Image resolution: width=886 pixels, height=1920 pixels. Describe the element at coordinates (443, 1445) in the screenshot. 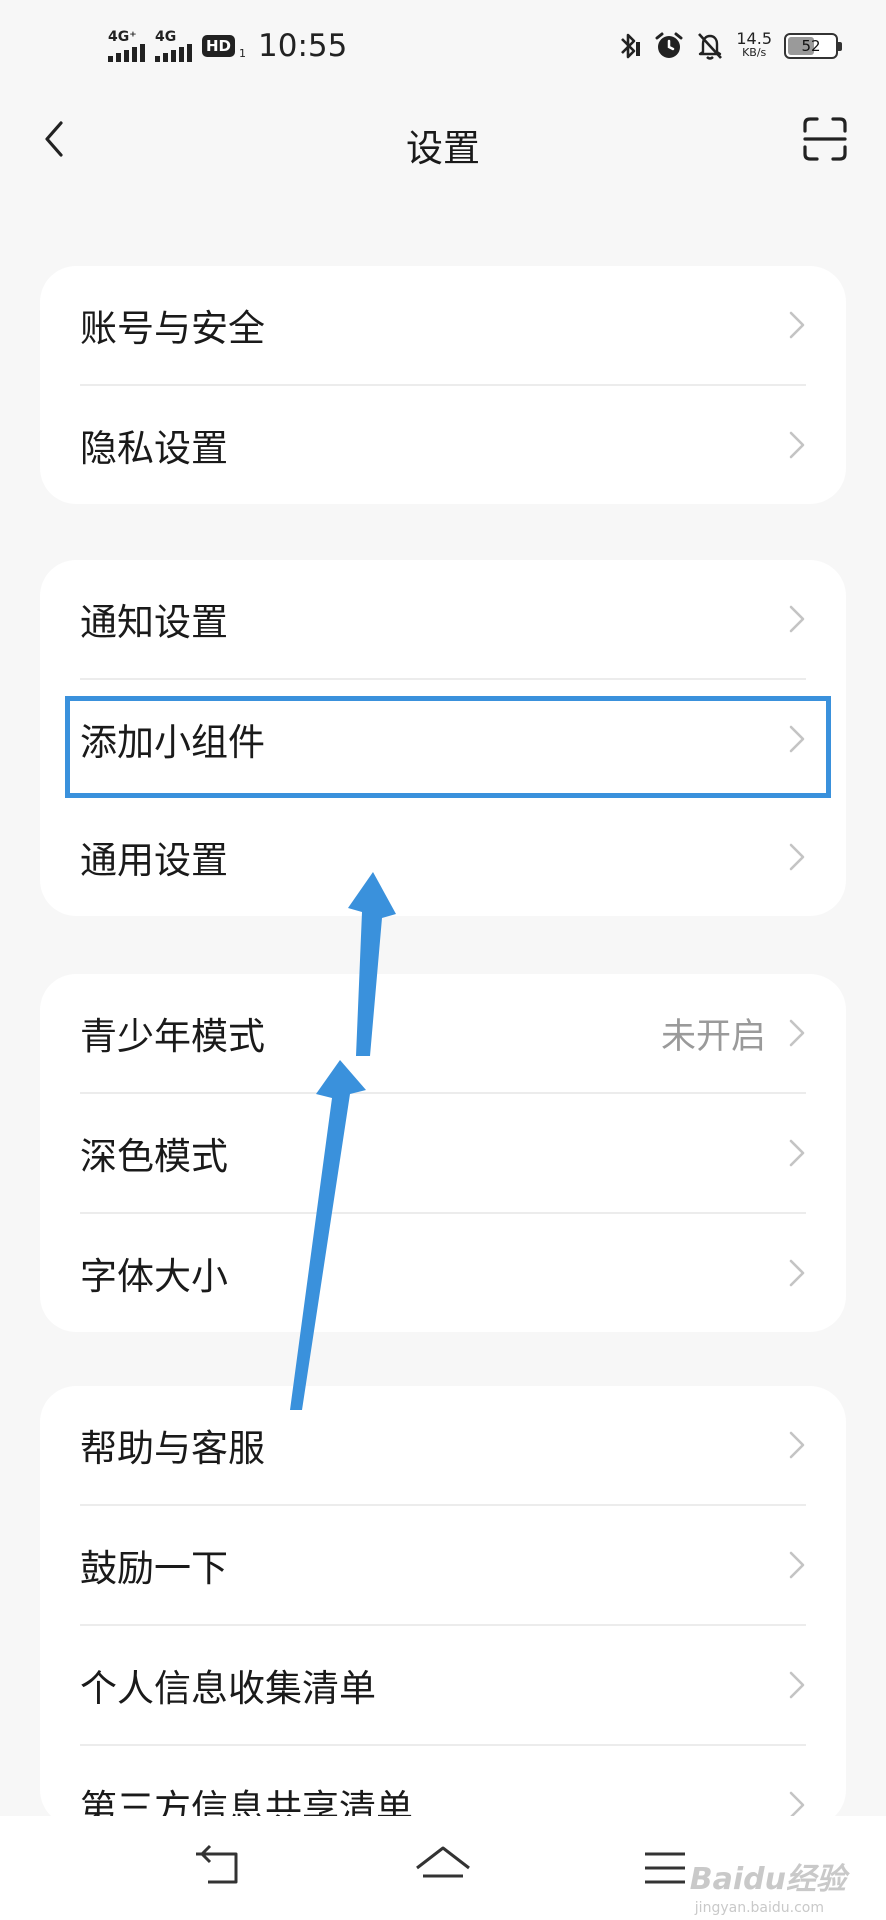

I see `row-help-support: 帮助与客服` at that location.